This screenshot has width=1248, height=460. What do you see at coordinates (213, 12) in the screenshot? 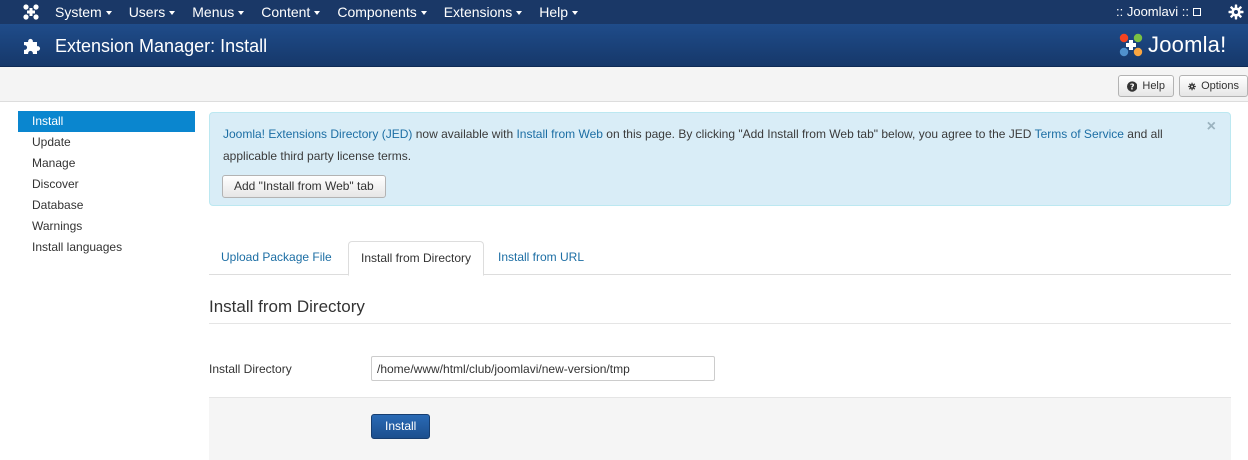
I see `menu-label: Menus` at bounding box center [213, 12].